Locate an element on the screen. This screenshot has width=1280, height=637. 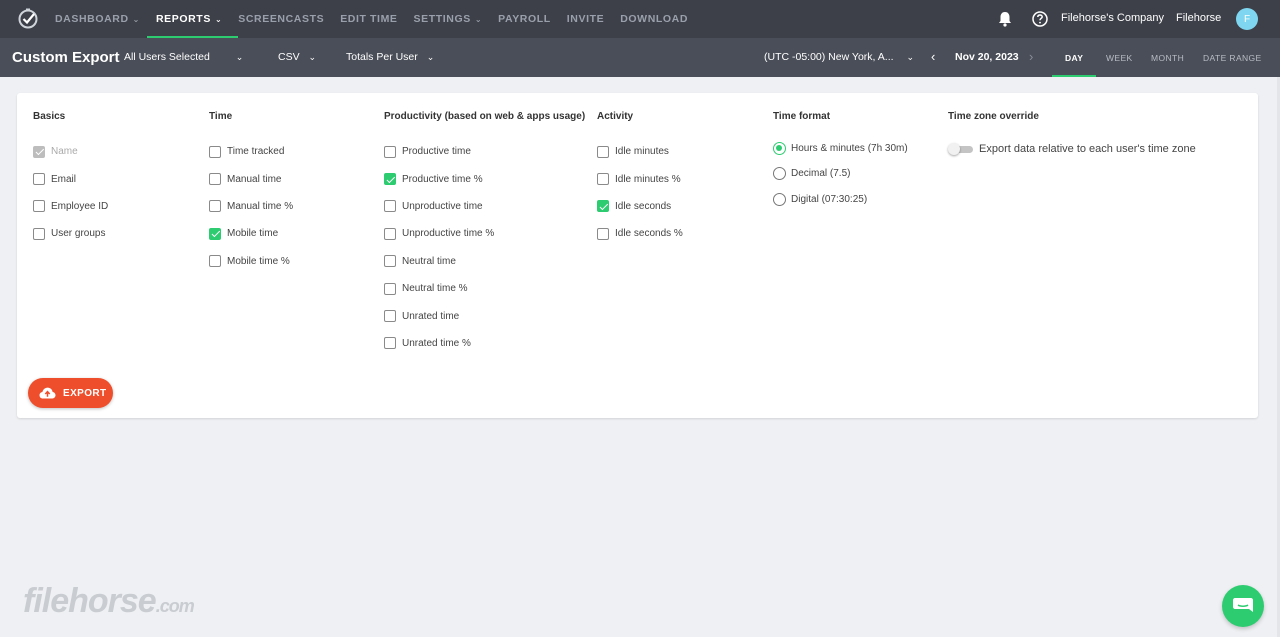
grouping-dropdown-label: Totals Per User is located at coordinates (382, 57).